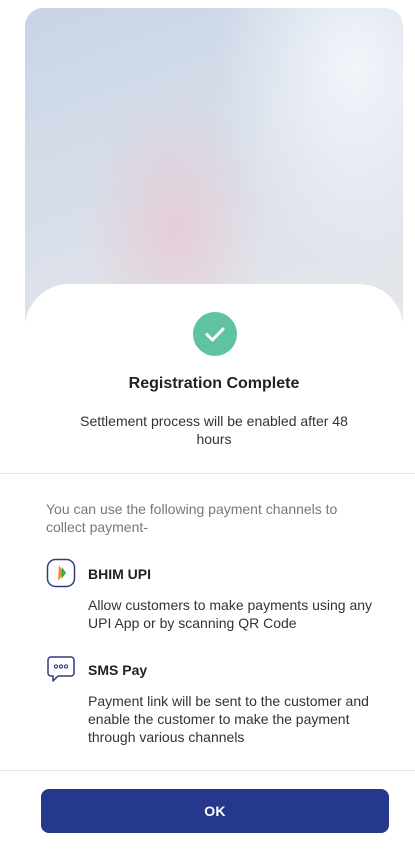 The image size is (415, 859). I want to click on bhim-upi-icon, so click(61, 573).